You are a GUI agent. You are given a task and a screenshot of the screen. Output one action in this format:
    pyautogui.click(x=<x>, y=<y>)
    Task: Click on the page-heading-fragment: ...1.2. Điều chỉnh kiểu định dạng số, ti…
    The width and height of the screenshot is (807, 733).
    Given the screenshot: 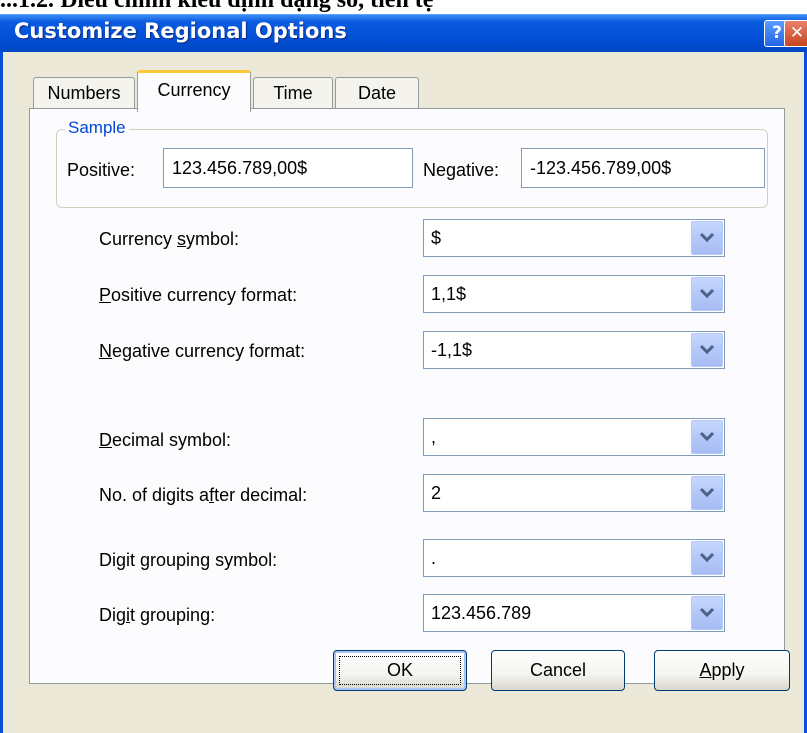 What is the action you would take?
    pyautogui.click(x=217, y=6)
    